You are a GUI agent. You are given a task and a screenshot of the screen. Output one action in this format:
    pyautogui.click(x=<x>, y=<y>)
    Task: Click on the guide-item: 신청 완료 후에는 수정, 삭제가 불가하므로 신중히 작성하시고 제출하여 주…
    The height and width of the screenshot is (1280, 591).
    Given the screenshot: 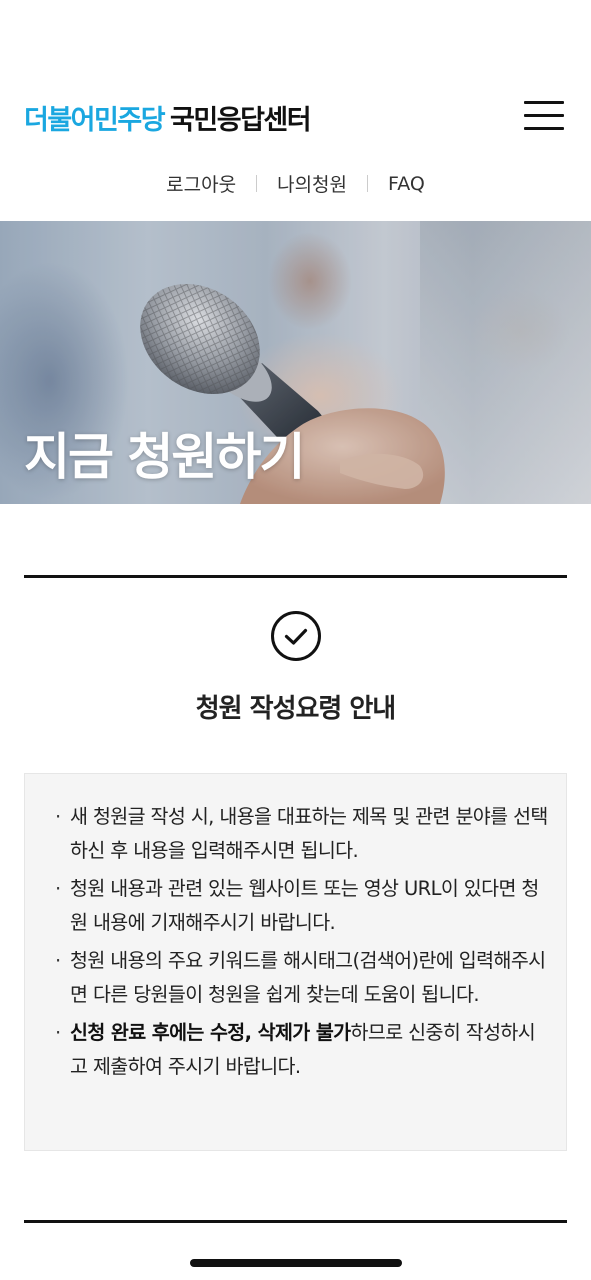 What is the action you would take?
    pyautogui.click(x=301, y=1050)
    